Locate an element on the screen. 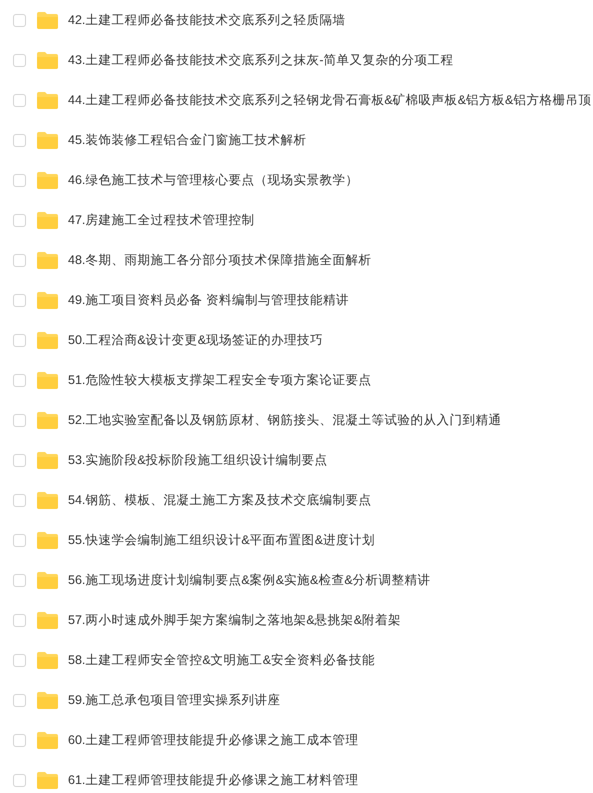 The height and width of the screenshot is (793, 593). folder-name: 46.绿色施工技术与管理核心要点（现场实景教学） is located at coordinates (213, 180).